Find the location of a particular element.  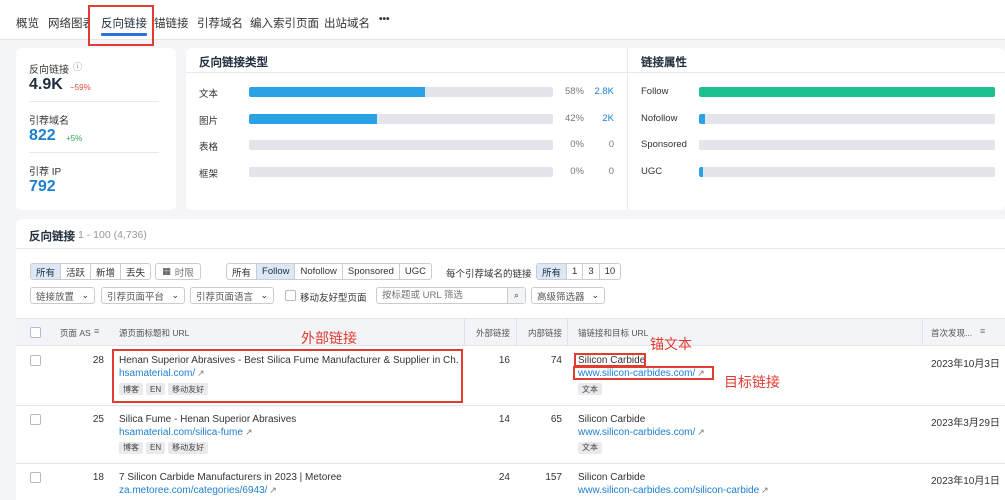

ref-domains-value: 822 is located at coordinates (42, 136).